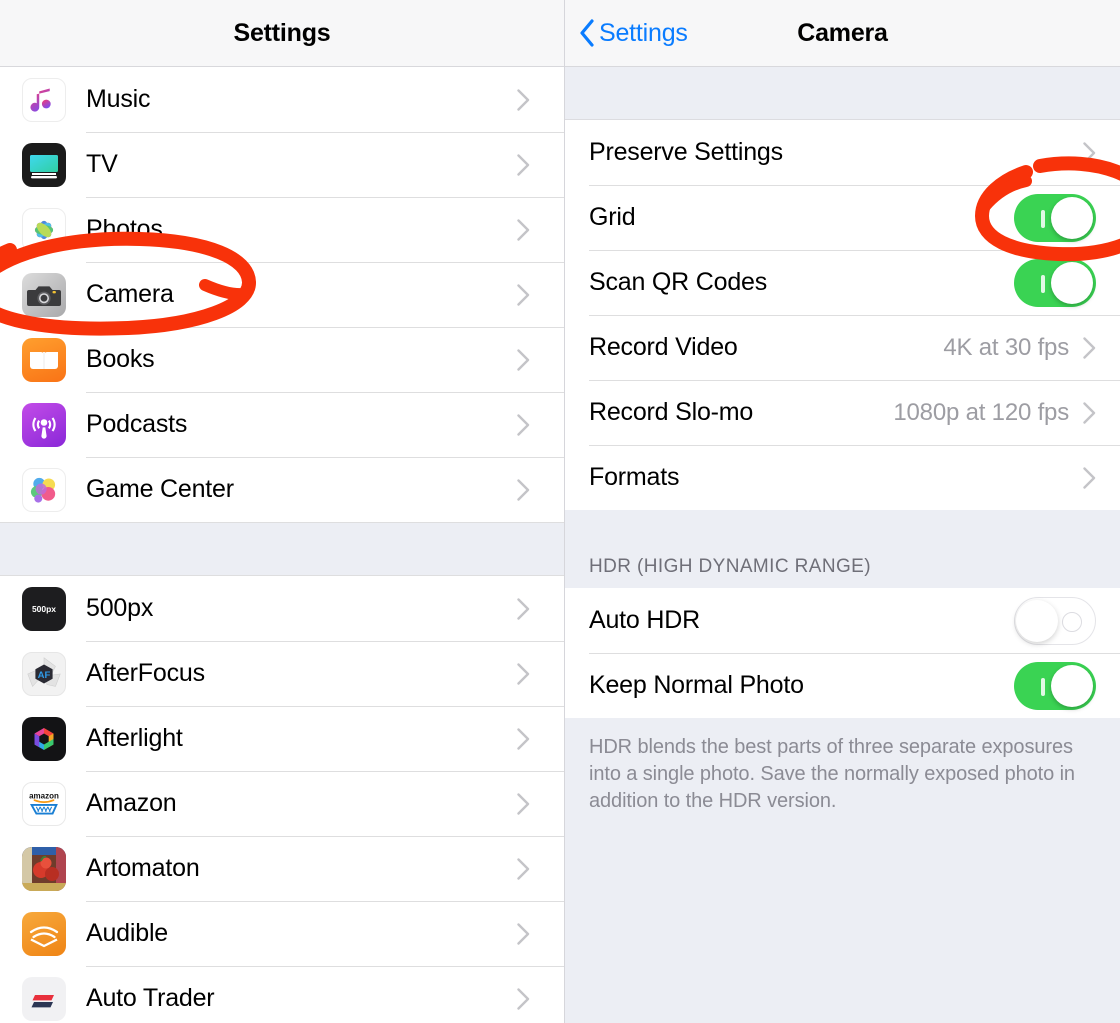 The image size is (1120, 1023). What do you see at coordinates (44, 294) in the screenshot?
I see `camera-app-icon` at bounding box center [44, 294].